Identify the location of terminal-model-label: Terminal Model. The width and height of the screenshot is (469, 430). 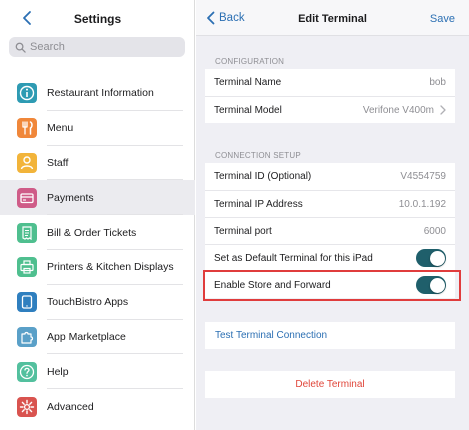
(248, 110).